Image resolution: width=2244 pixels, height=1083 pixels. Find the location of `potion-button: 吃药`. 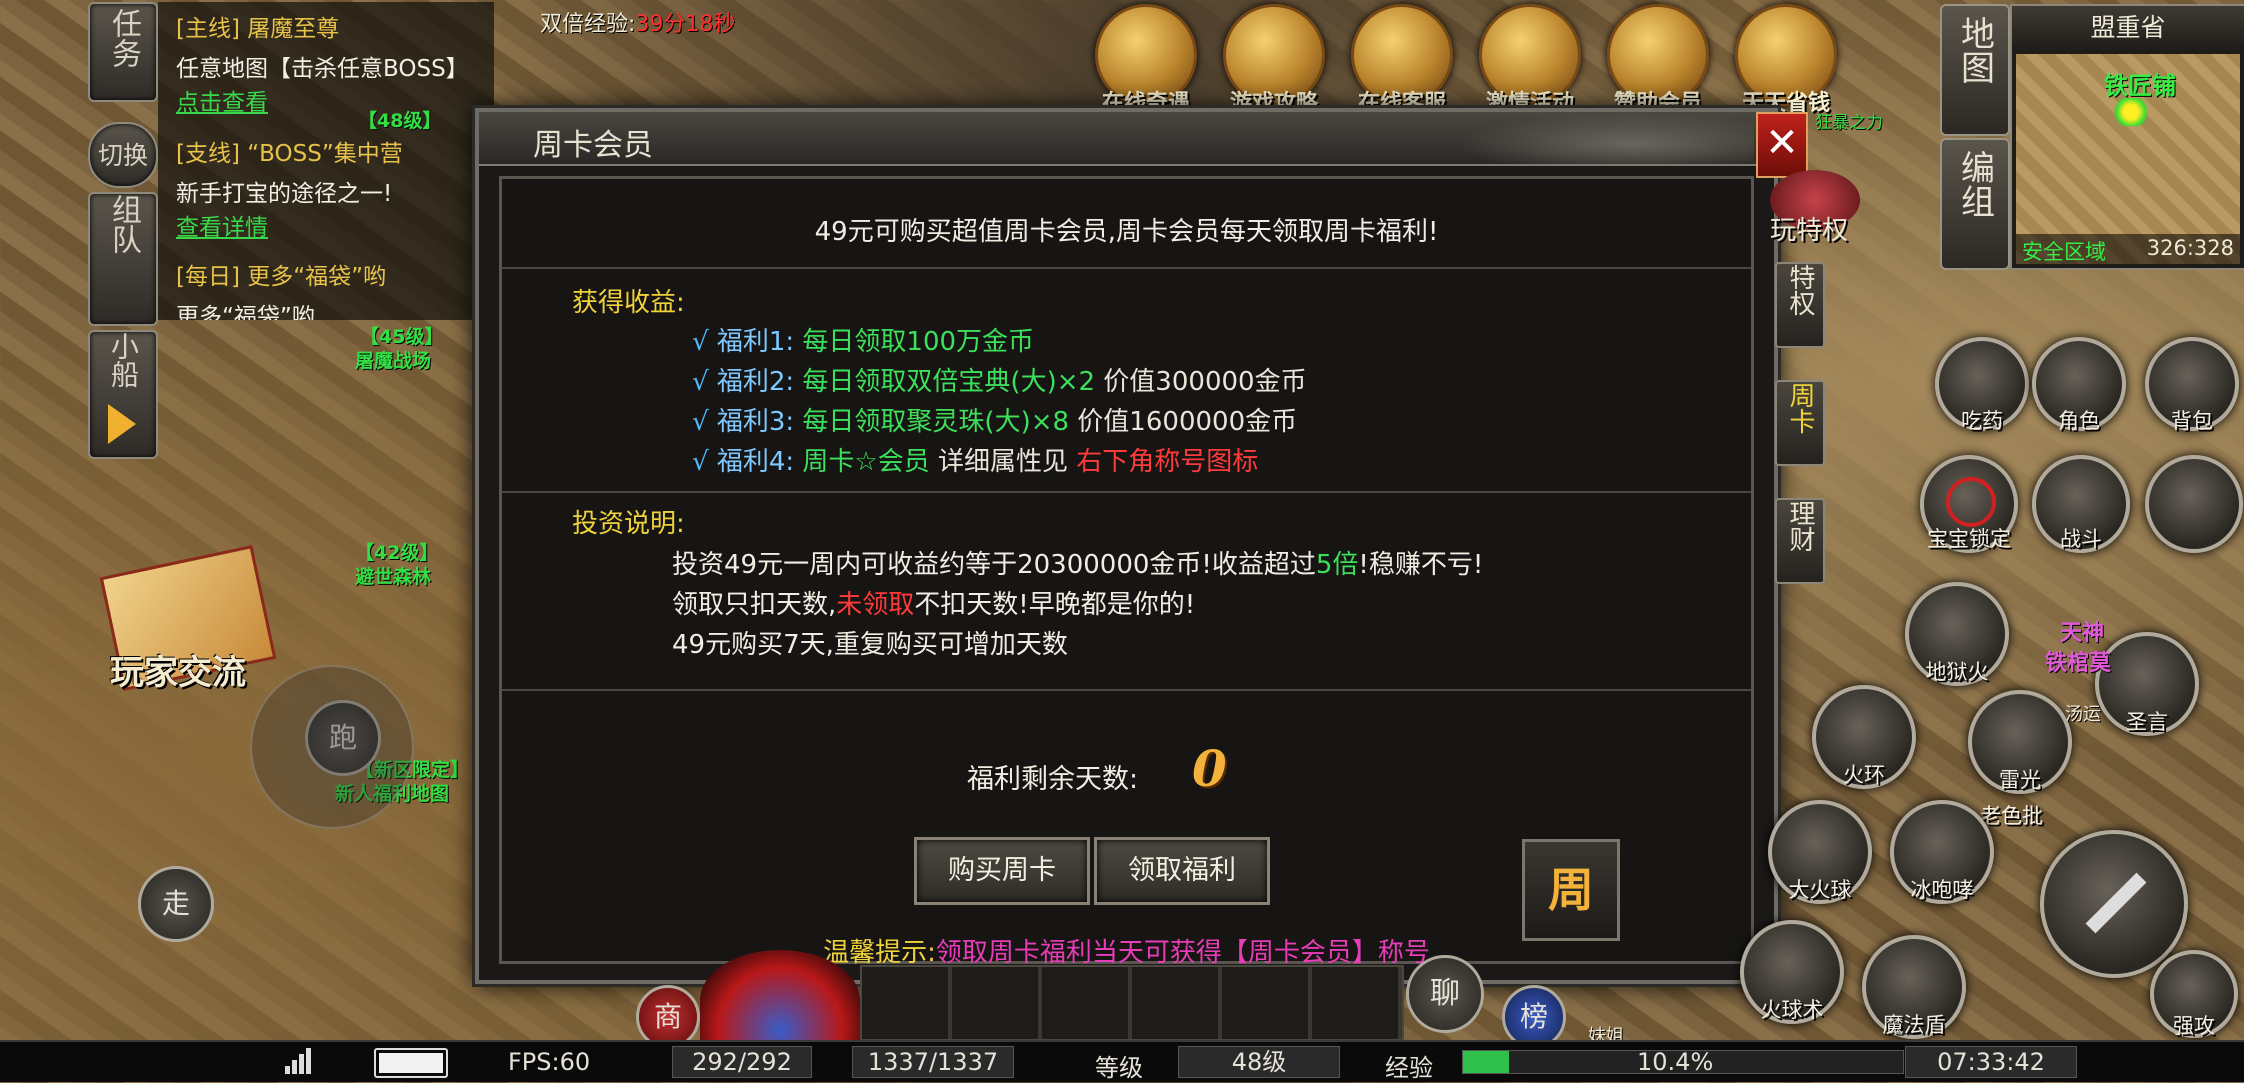

potion-button: 吃药 is located at coordinates (1982, 385).